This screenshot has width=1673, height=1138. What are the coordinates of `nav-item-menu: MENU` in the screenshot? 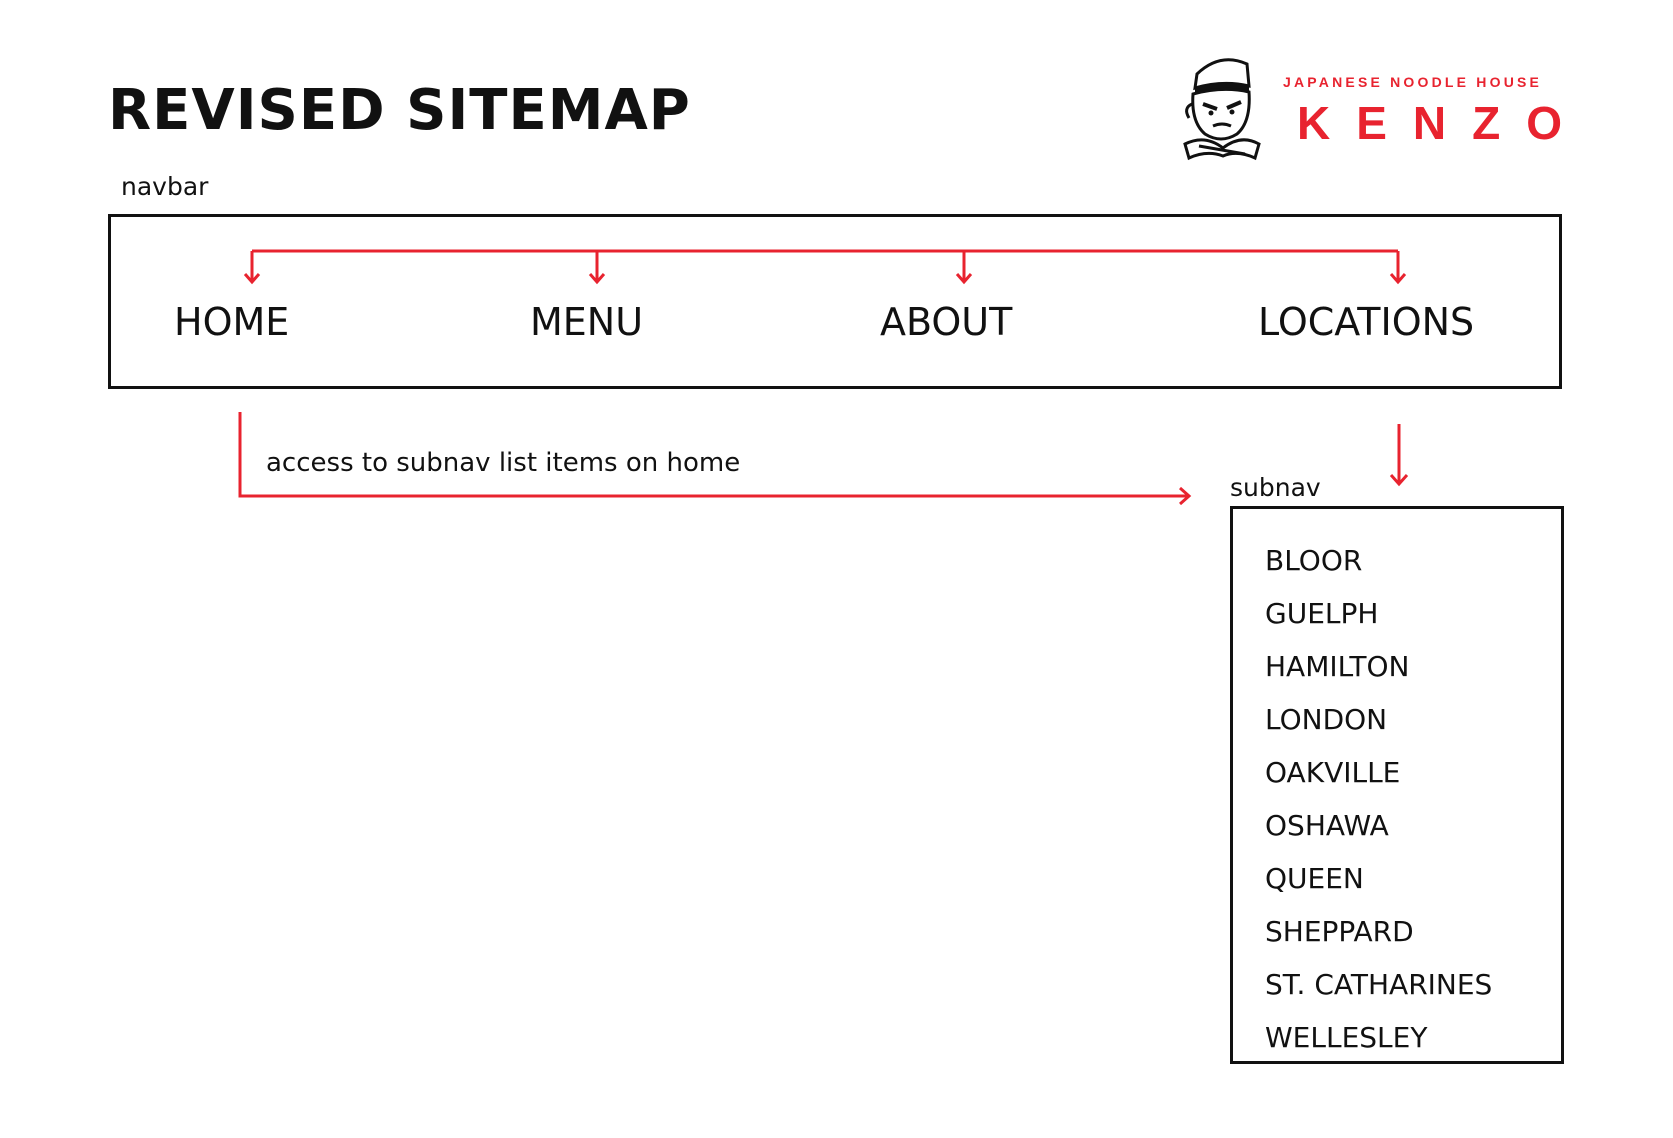 It's located at (586, 322).